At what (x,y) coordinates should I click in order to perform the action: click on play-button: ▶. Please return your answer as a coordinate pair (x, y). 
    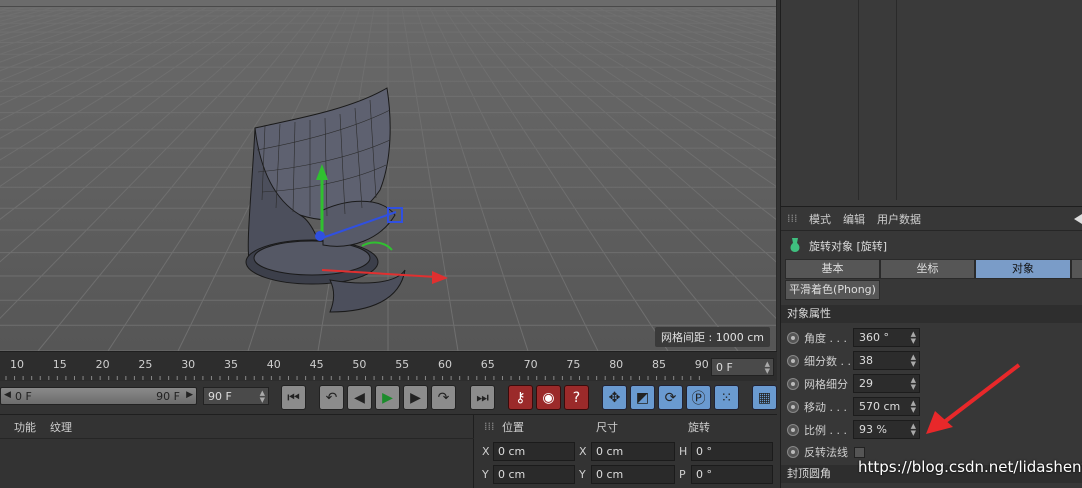
    Looking at the image, I should click on (387, 397).